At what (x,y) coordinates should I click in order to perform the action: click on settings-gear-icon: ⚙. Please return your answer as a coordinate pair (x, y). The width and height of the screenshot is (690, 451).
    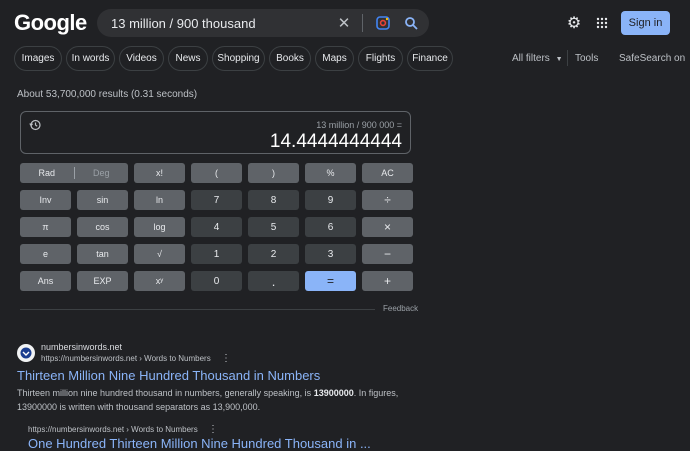
    Looking at the image, I should click on (574, 23).